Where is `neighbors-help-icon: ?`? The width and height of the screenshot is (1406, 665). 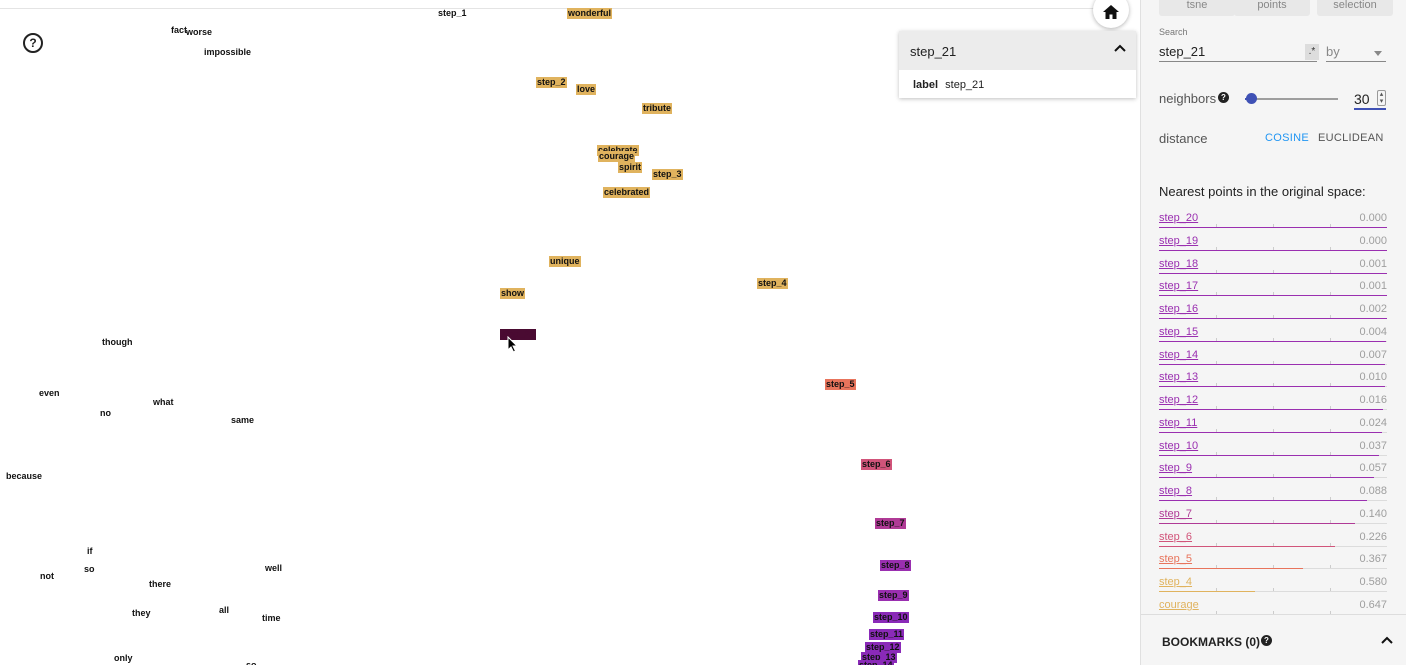
neighbors-help-icon: ? is located at coordinates (1223, 97).